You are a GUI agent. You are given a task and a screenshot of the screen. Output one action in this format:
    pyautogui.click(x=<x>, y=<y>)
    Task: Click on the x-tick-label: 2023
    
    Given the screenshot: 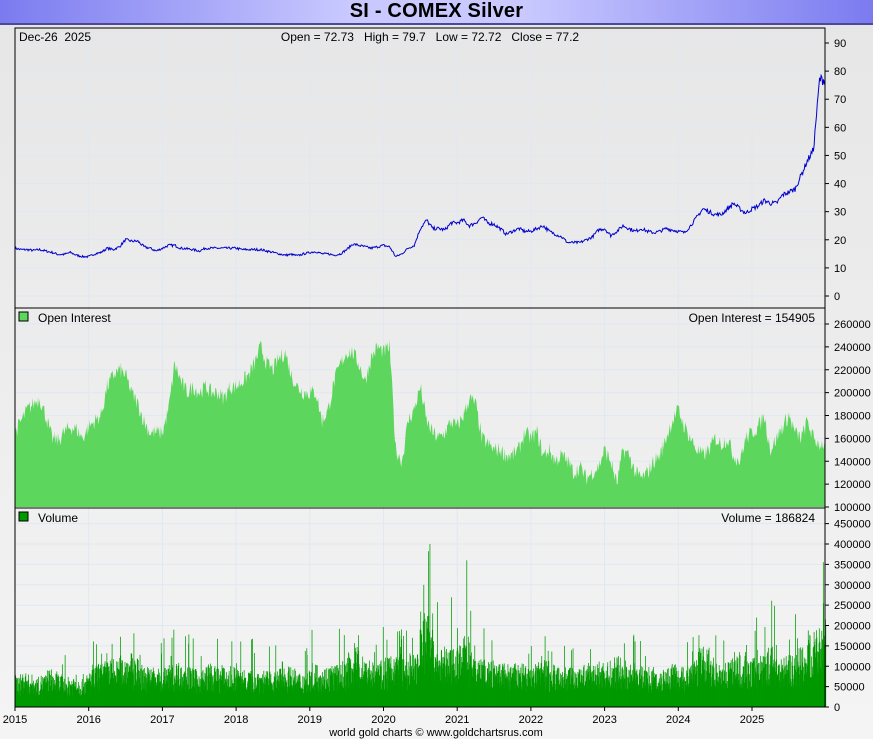 What is the action you would take?
    pyautogui.click(x=604, y=720)
    